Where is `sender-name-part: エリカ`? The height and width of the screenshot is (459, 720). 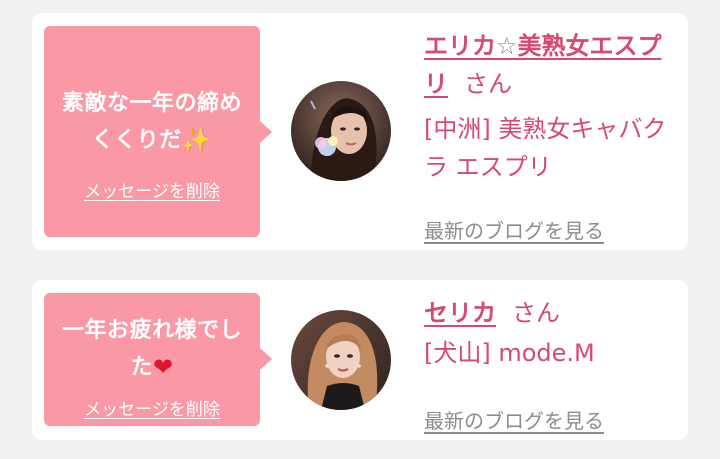 sender-name-part: エリカ is located at coordinates (460, 46).